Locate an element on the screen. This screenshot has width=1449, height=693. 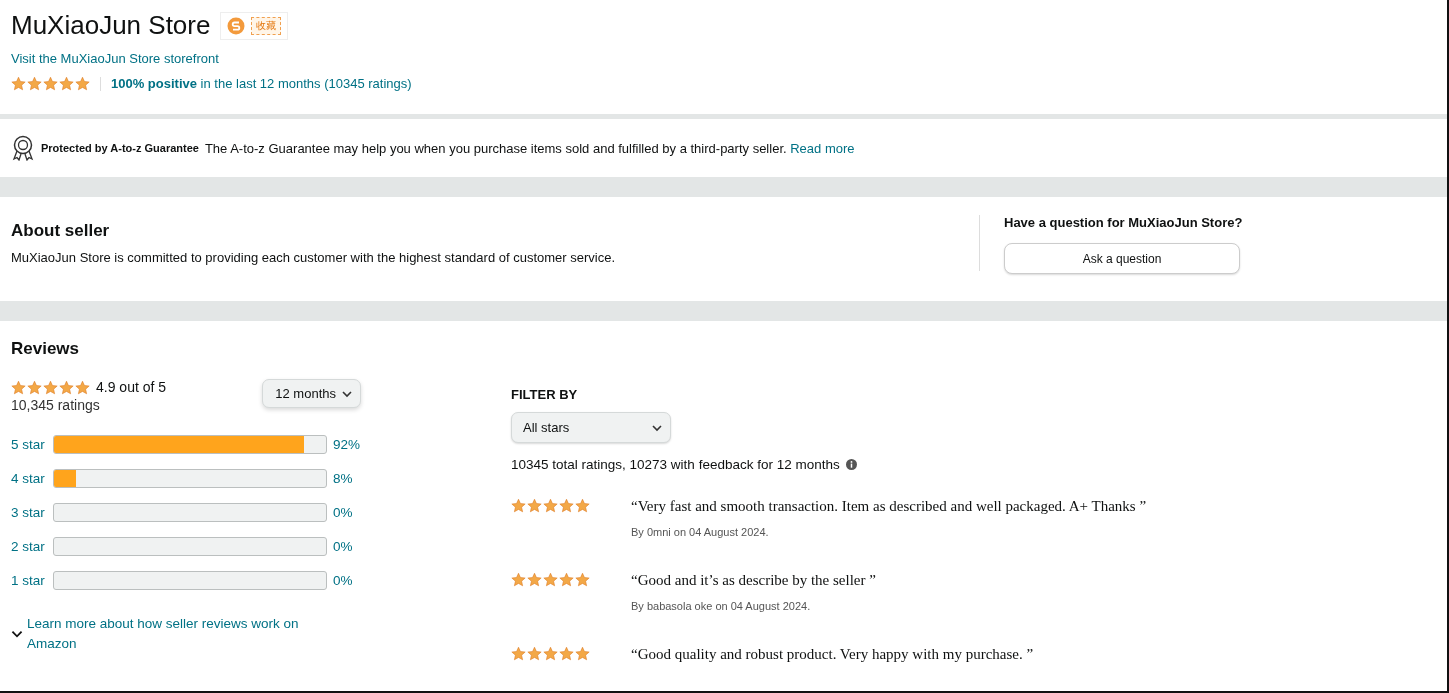
star-filter-link: 2 star is located at coordinates (29, 546).